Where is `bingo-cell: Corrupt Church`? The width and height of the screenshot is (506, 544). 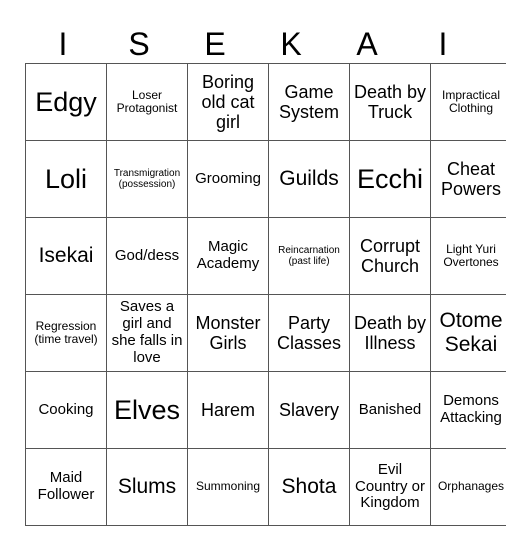
bingo-cell: Corrupt Church is located at coordinates (390, 256).